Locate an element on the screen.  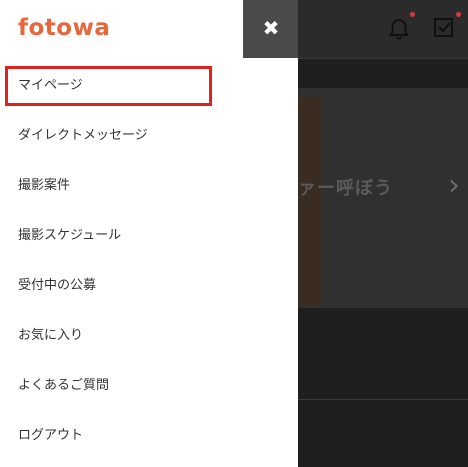
task-badge is located at coordinates (458, 14).